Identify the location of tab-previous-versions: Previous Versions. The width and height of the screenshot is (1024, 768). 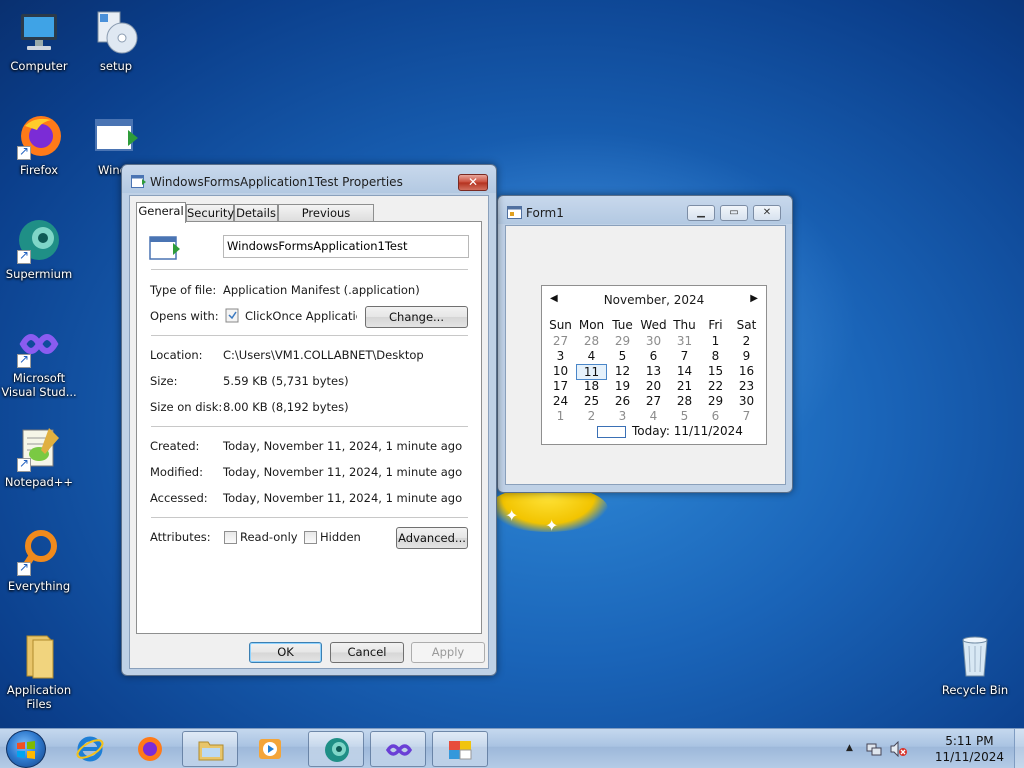
(326, 220).